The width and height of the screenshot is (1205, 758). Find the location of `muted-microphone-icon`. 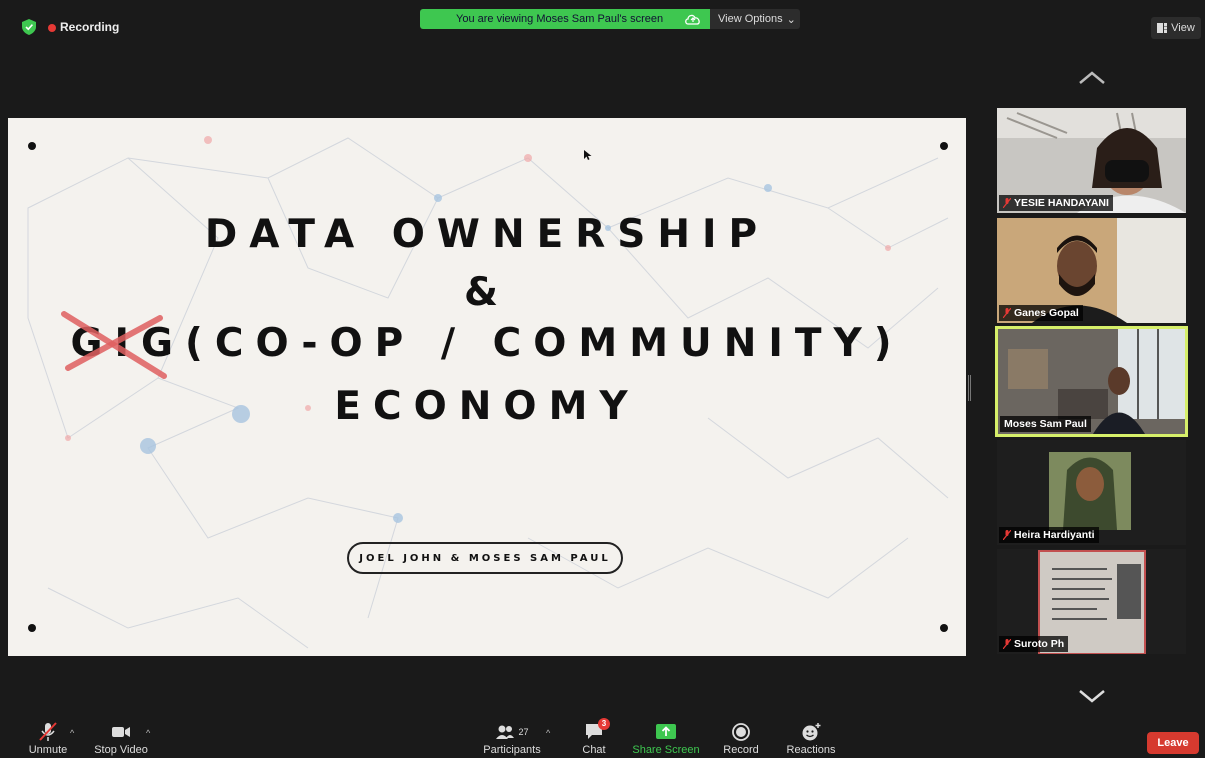

muted-microphone-icon is located at coordinates (48, 731).